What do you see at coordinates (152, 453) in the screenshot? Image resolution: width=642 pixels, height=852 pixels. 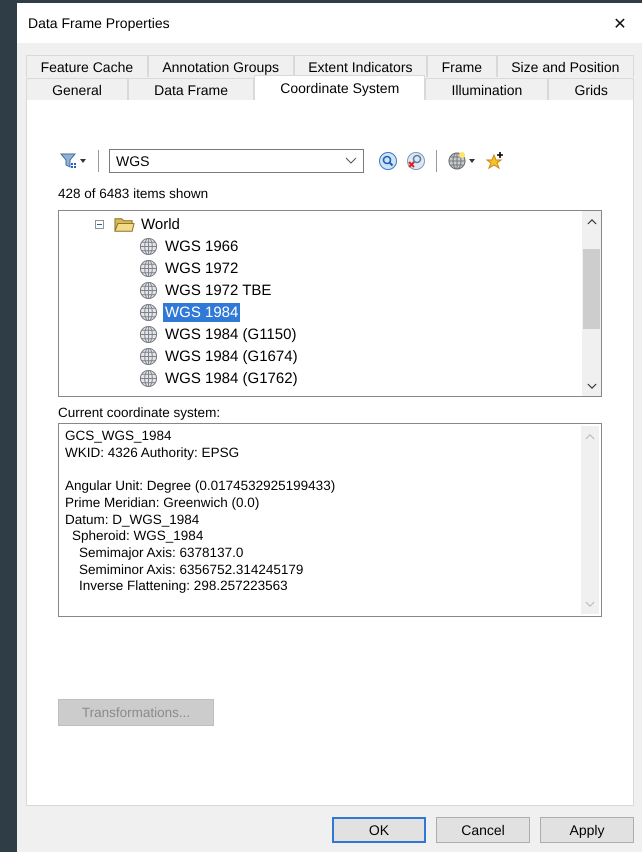 I see `detail-line: WKID: 4326 Authority: EPSG` at bounding box center [152, 453].